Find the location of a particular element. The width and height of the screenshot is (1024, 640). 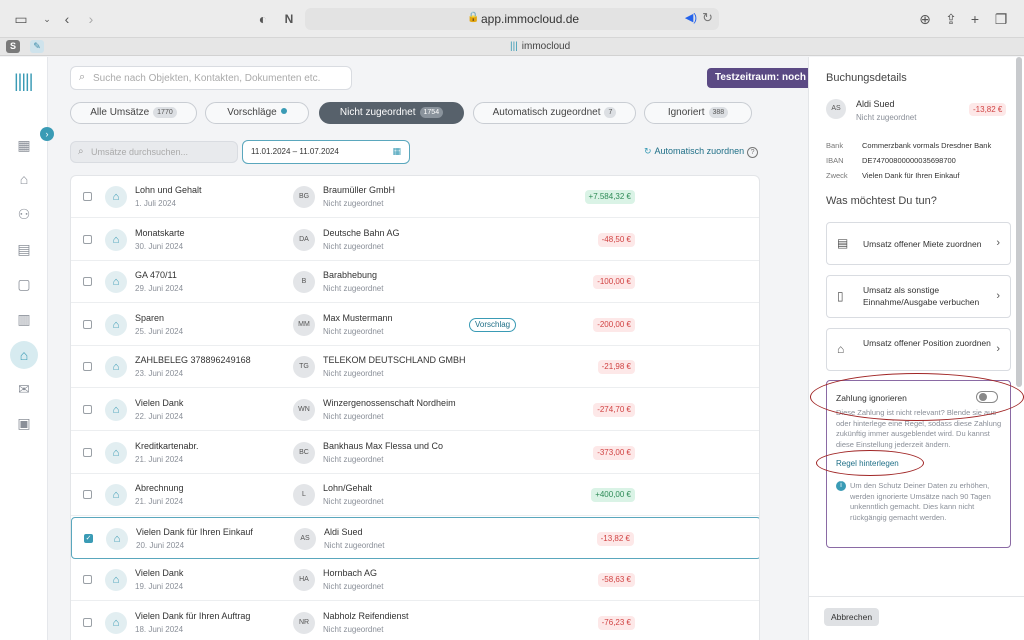

counterparty-name: TELEKOM DEUTSCHLAND GMBH is located at coordinates (394, 360).